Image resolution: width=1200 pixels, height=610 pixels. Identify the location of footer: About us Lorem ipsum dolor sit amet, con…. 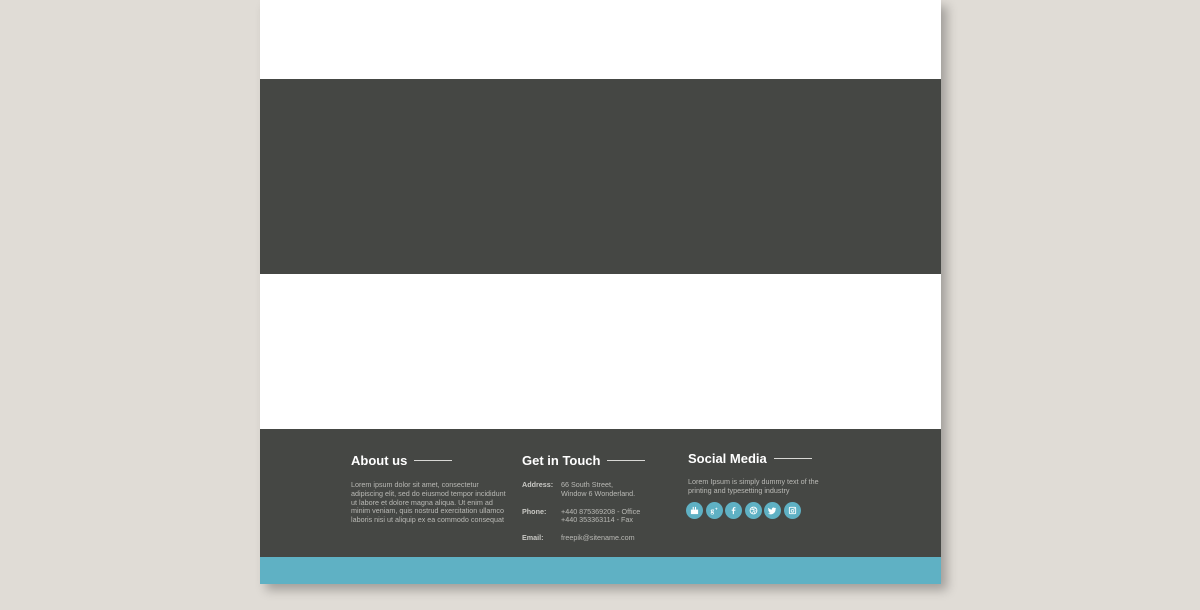
(600, 493).